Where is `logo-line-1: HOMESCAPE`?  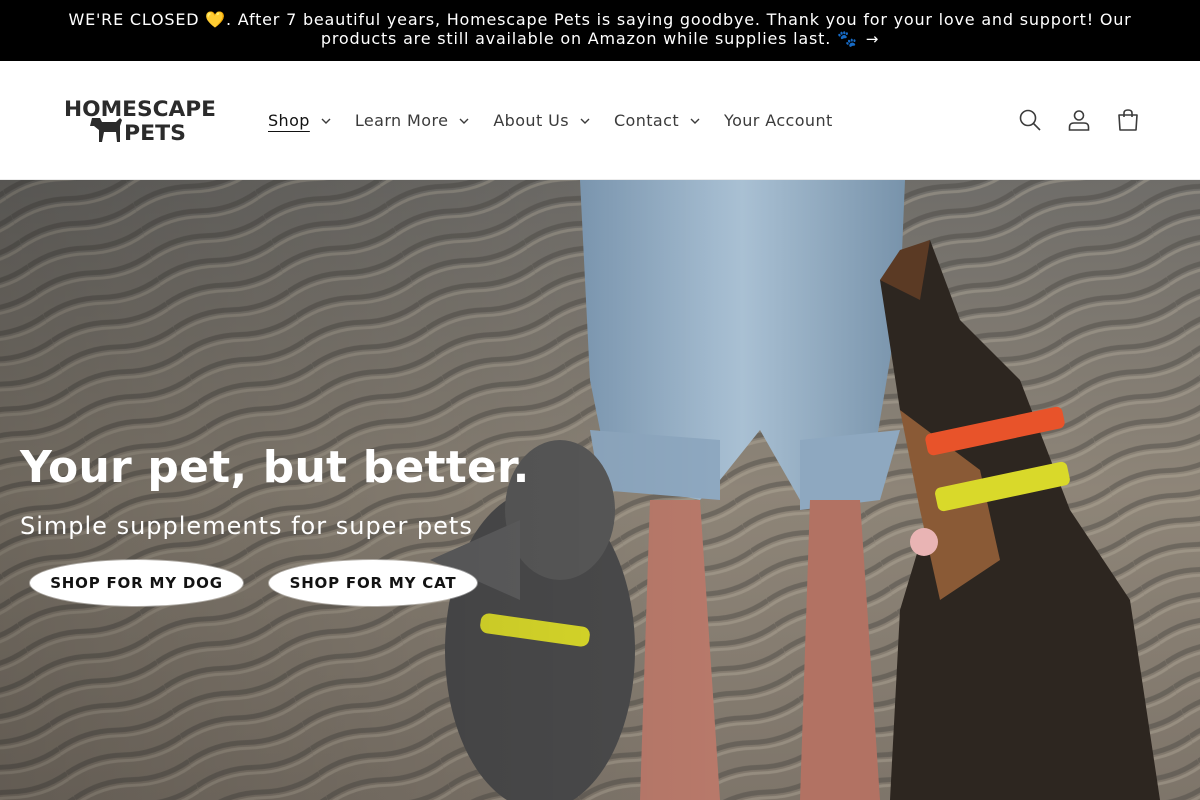
logo-line-1: HOMESCAPE is located at coordinates (140, 109).